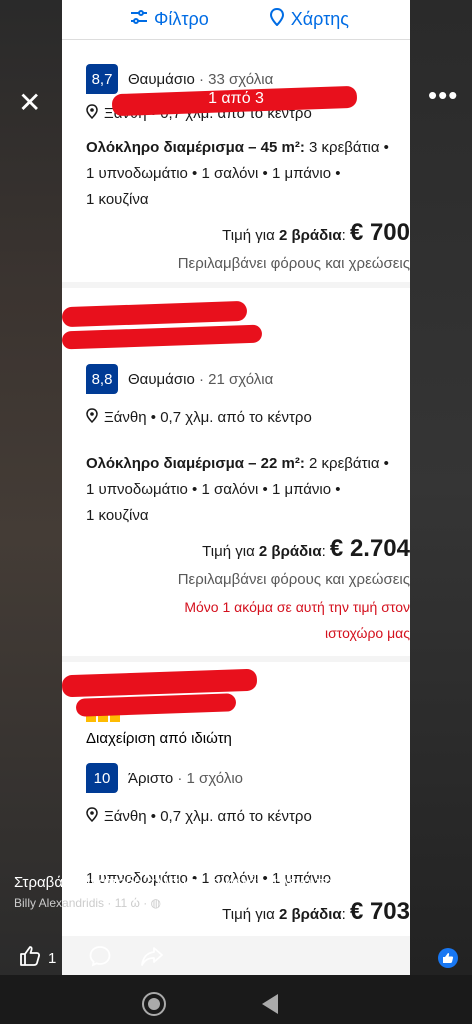 The height and width of the screenshot is (1024, 472). I want to click on post-author: Billy Alexandridis · 11 ώ · ◍, so click(87, 903).